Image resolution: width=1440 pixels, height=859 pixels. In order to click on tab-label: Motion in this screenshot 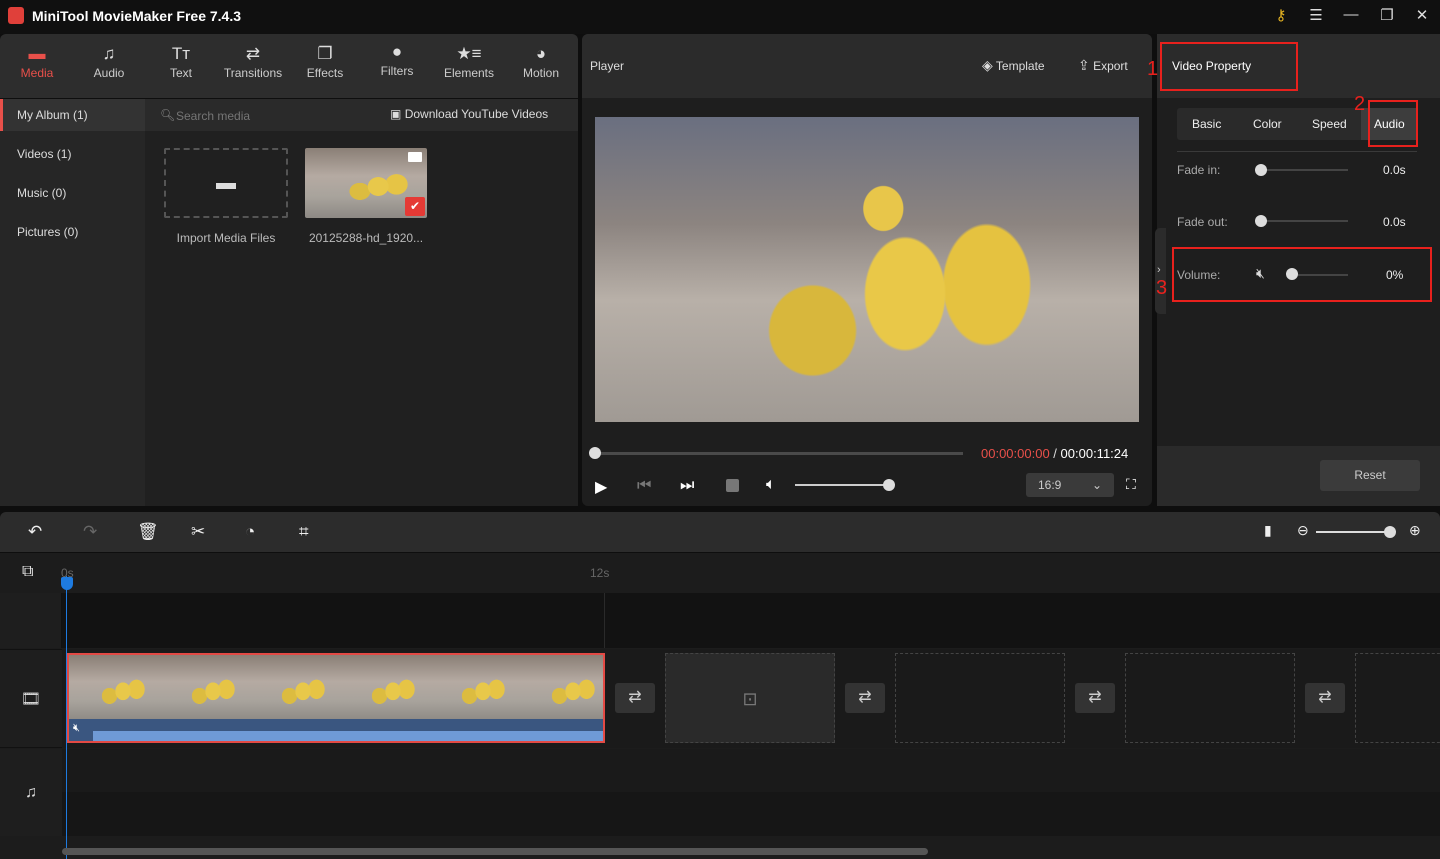, I will do `click(541, 73)`.